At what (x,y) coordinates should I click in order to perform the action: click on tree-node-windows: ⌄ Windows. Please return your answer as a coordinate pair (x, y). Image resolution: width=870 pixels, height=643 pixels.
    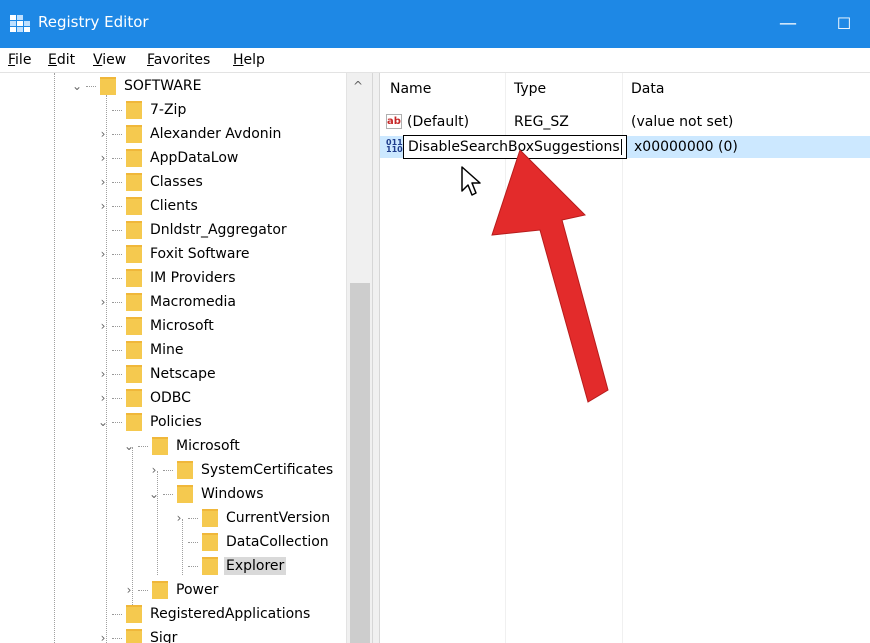
    Looking at the image, I should click on (206, 494).